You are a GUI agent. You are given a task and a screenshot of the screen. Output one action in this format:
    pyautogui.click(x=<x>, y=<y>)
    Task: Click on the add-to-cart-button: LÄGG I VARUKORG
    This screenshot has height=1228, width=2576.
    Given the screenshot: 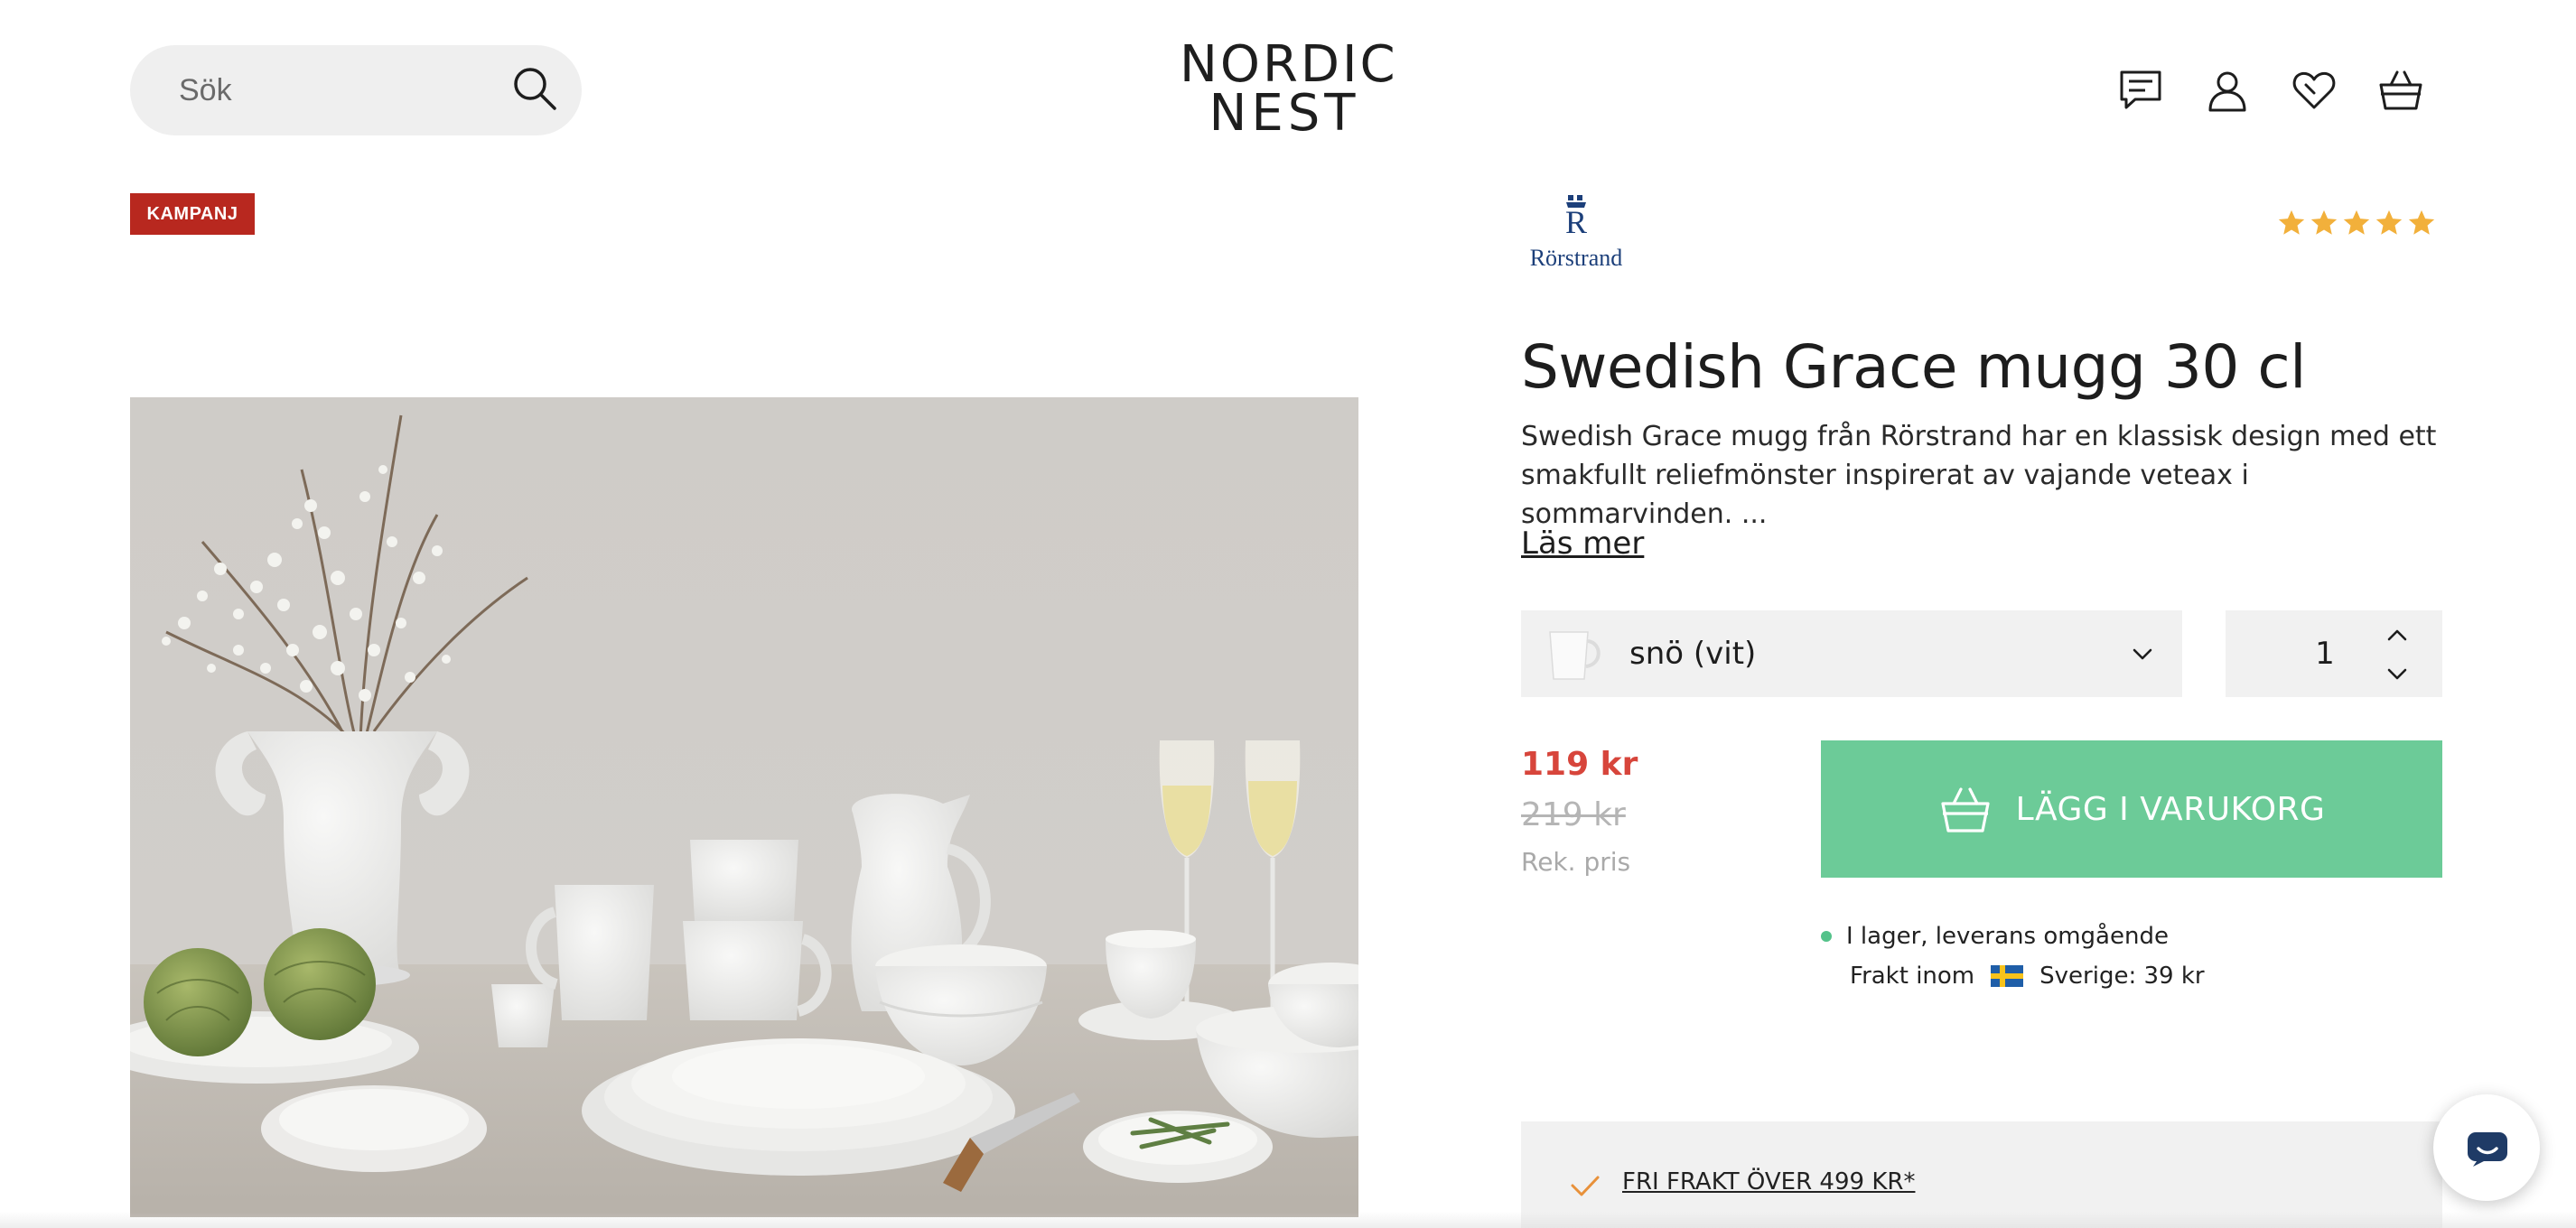 What is the action you would take?
    pyautogui.click(x=2131, y=809)
    